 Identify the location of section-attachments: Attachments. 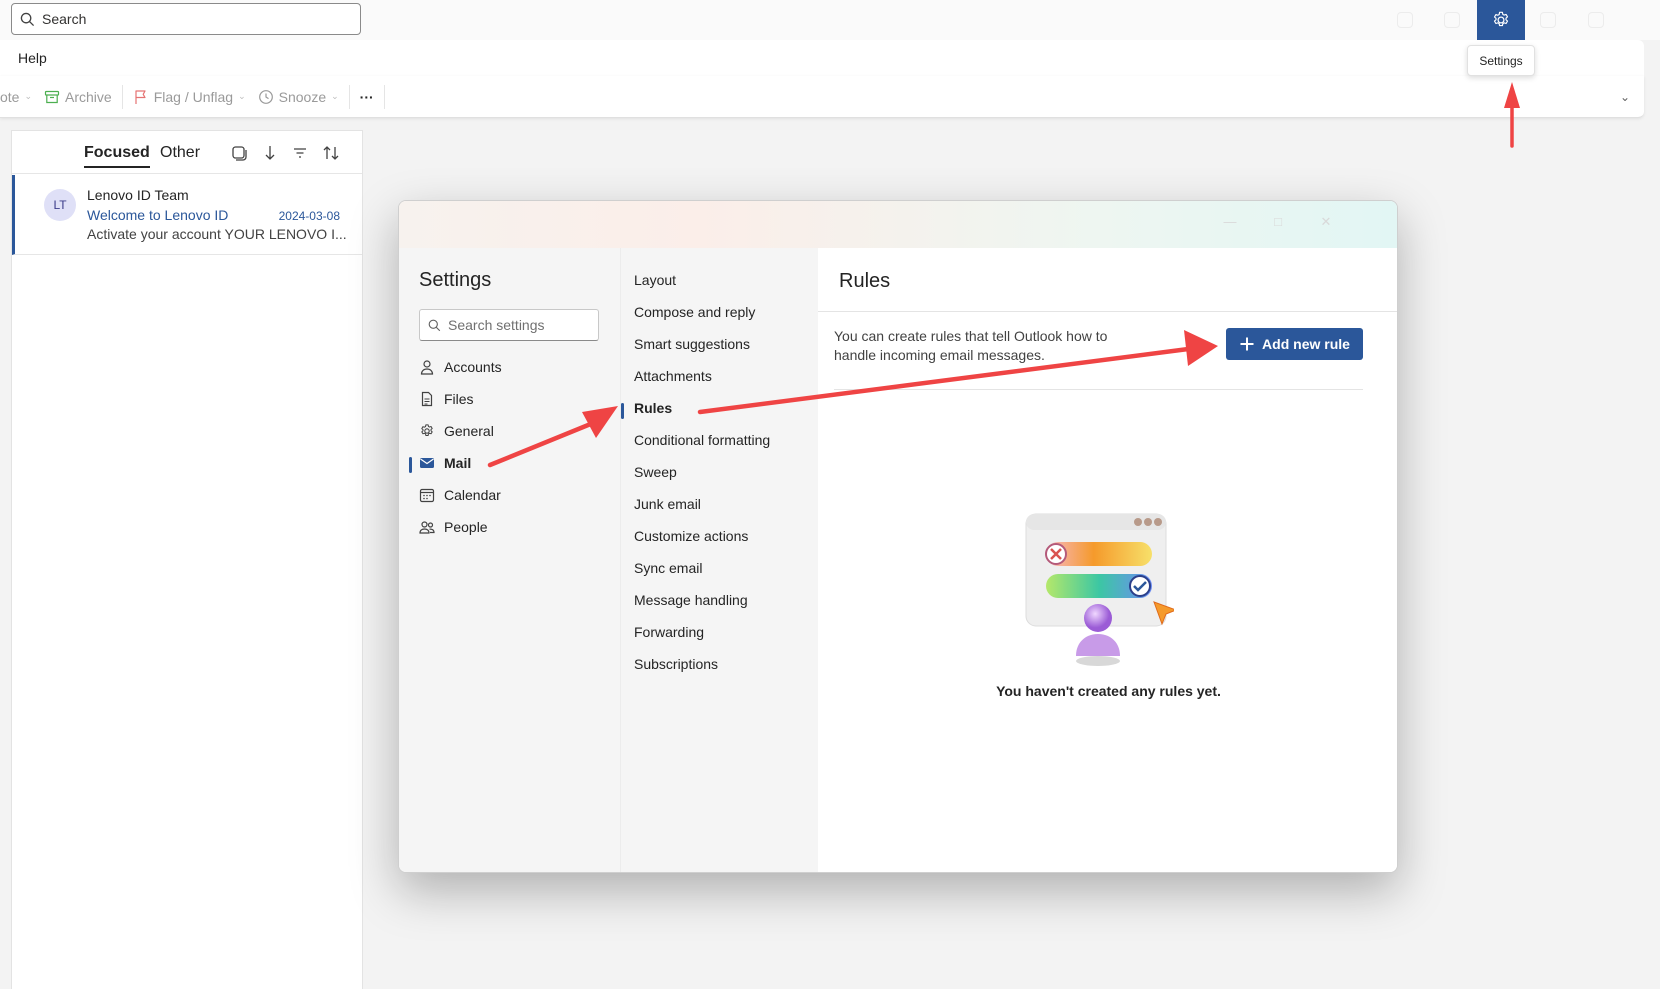
(673, 376).